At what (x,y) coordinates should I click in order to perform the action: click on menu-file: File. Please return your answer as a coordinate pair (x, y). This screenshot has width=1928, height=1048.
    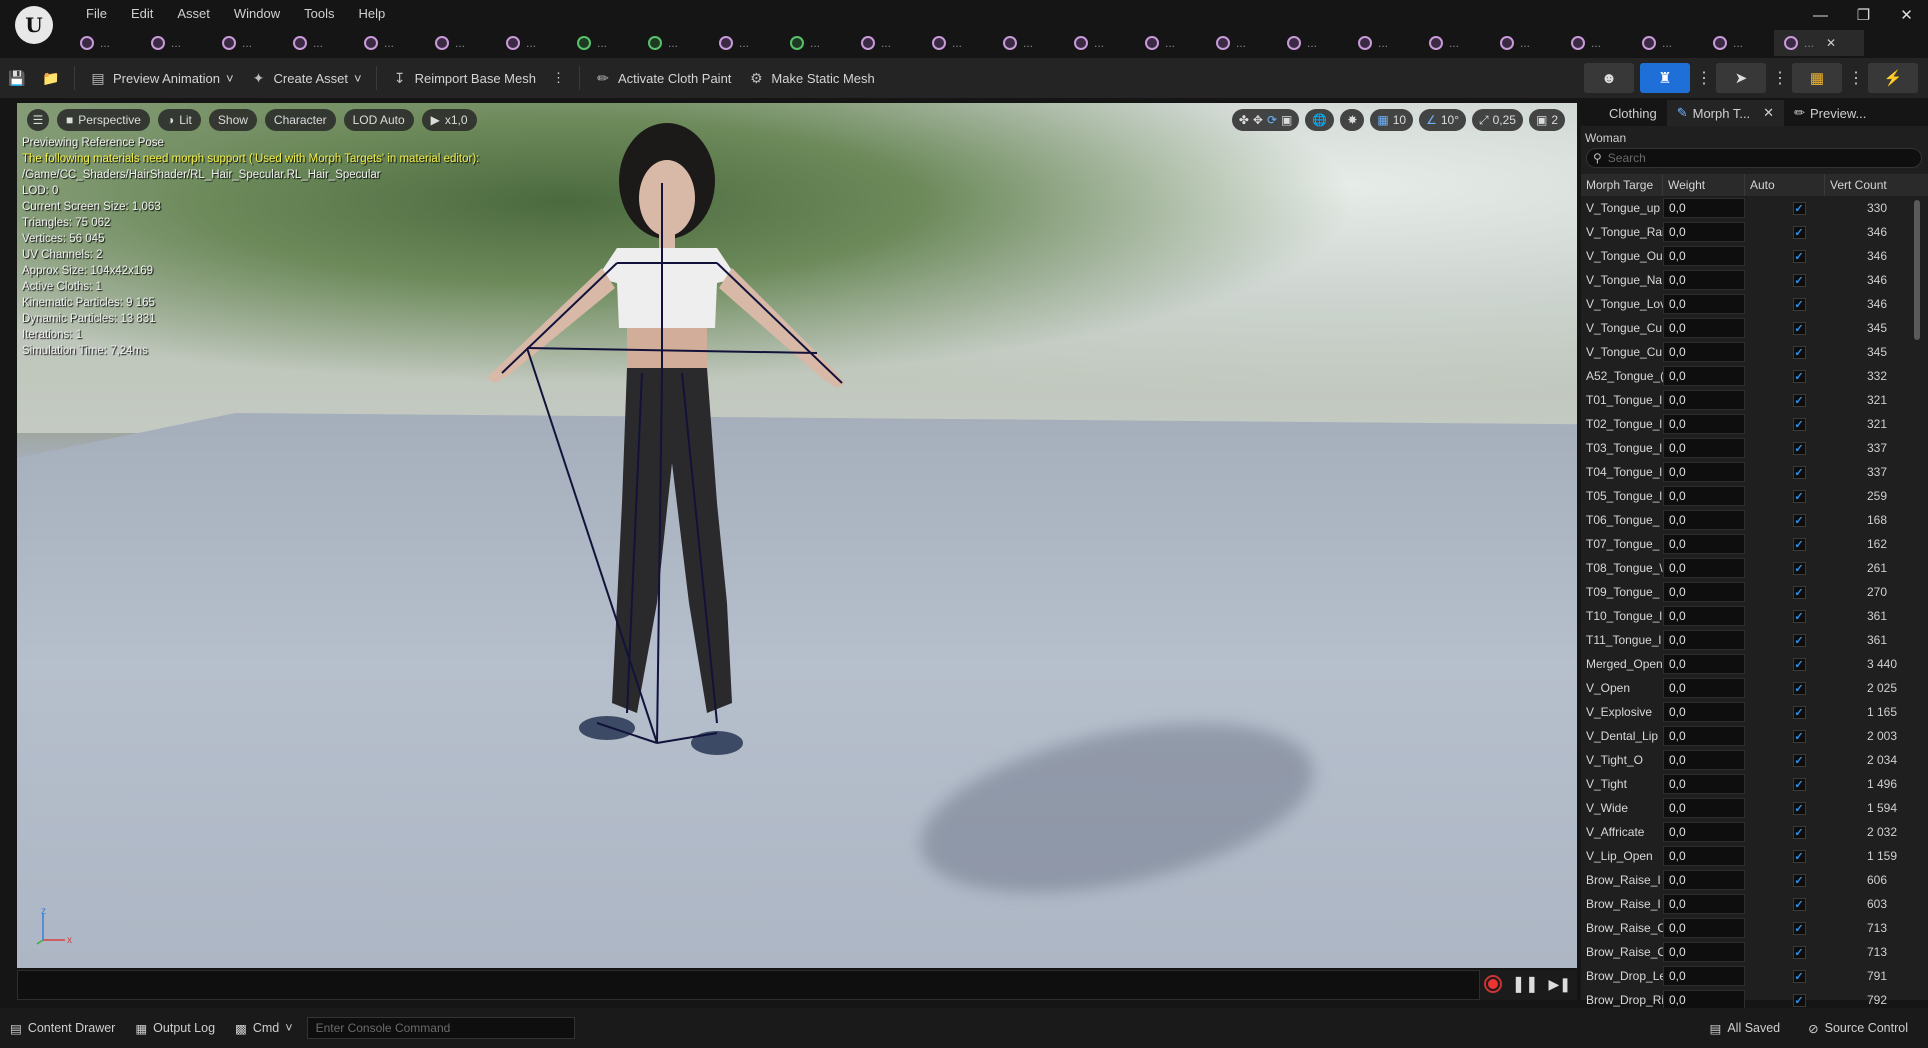
    Looking at the image, I should click on (96, 14).